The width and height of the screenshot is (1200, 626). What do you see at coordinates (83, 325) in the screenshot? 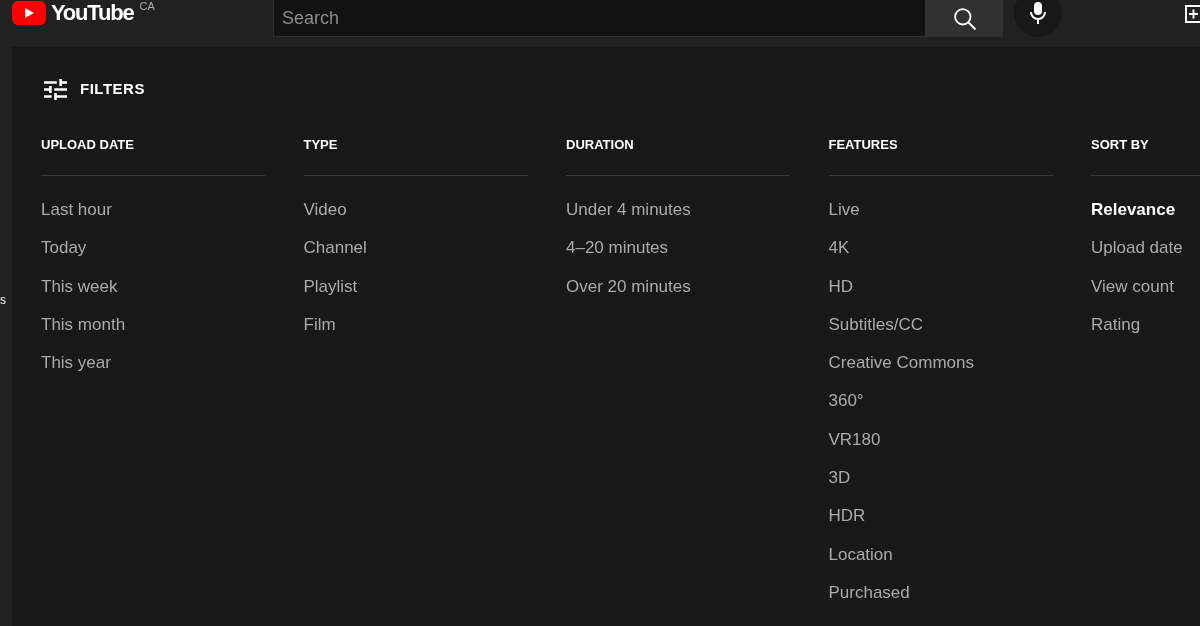
I see `filter-option: This month` at bounding box center [83, 325].